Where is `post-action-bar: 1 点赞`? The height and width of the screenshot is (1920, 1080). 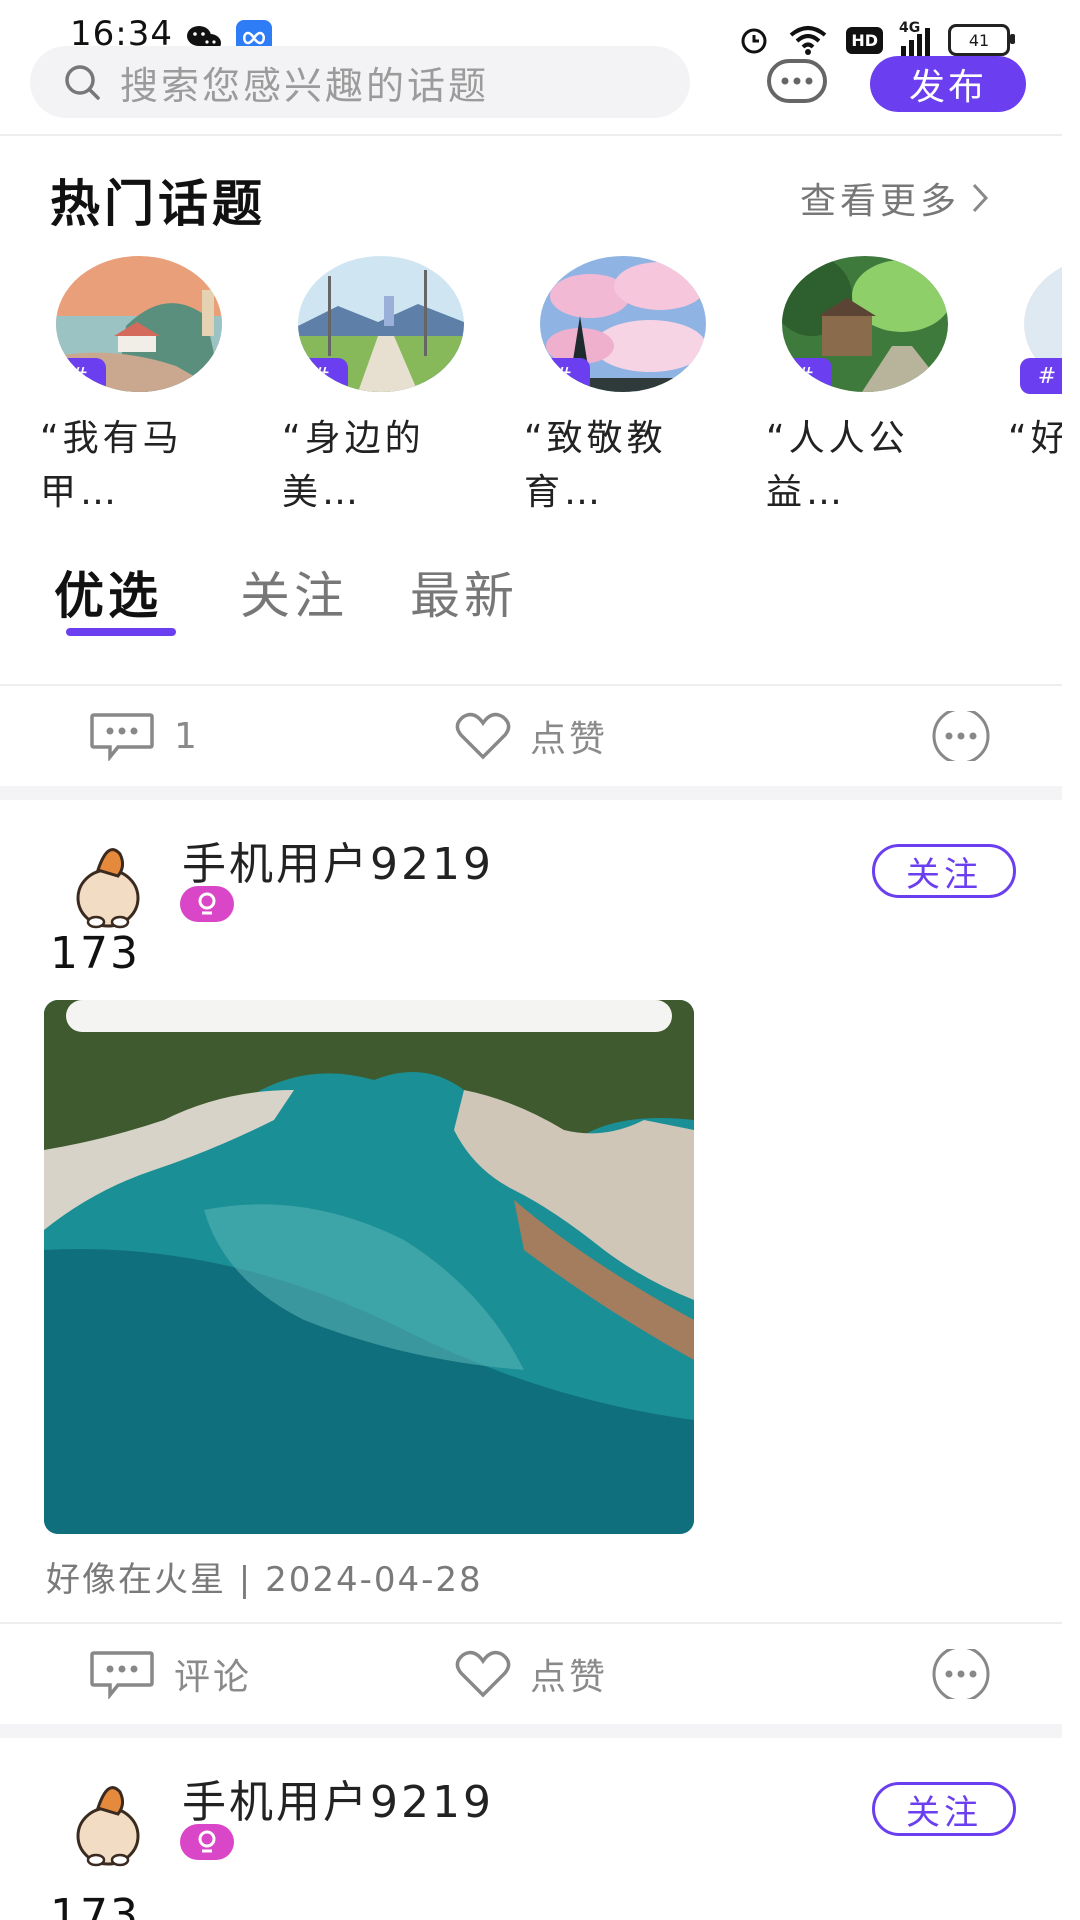 post-action-bar: 1 点赞 is located at coordinates (531, 736).